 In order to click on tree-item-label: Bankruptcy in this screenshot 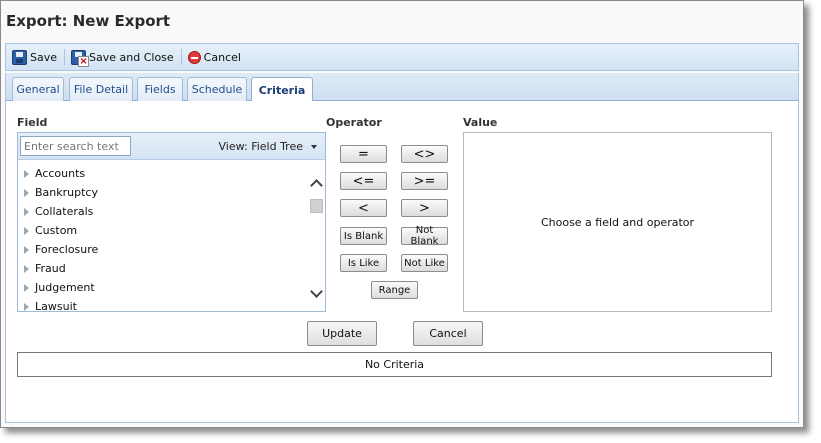, I will do `click(66, 192)`.